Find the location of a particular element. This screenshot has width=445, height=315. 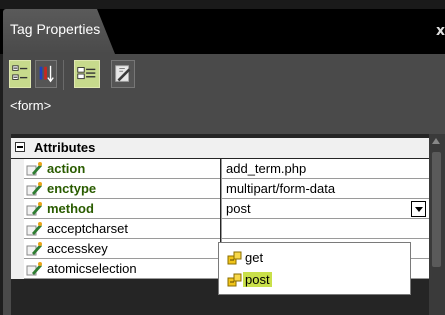

window-top-strip is located at coordinates (222, 4).